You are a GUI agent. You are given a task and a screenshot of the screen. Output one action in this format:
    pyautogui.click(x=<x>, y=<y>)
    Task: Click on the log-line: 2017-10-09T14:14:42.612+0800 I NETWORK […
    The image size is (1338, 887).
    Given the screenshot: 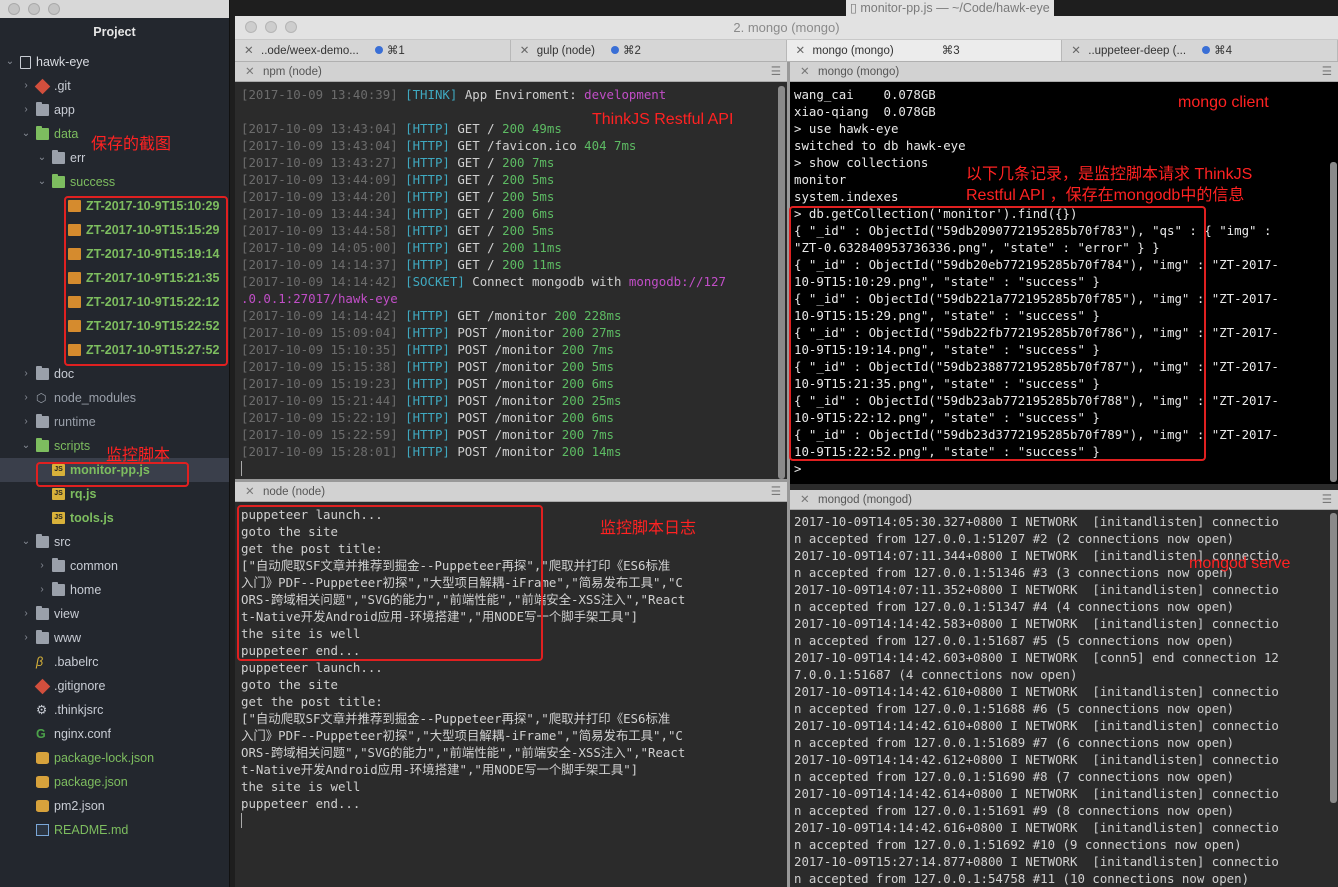 What is the action you would take?
    pyautogui.click(x=1036, y=759)
    